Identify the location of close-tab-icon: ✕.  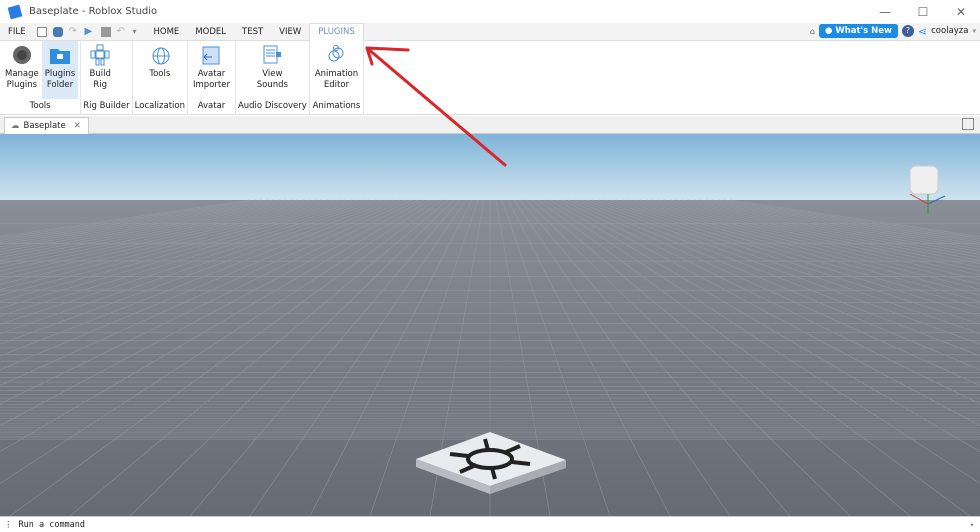
(77, 126).